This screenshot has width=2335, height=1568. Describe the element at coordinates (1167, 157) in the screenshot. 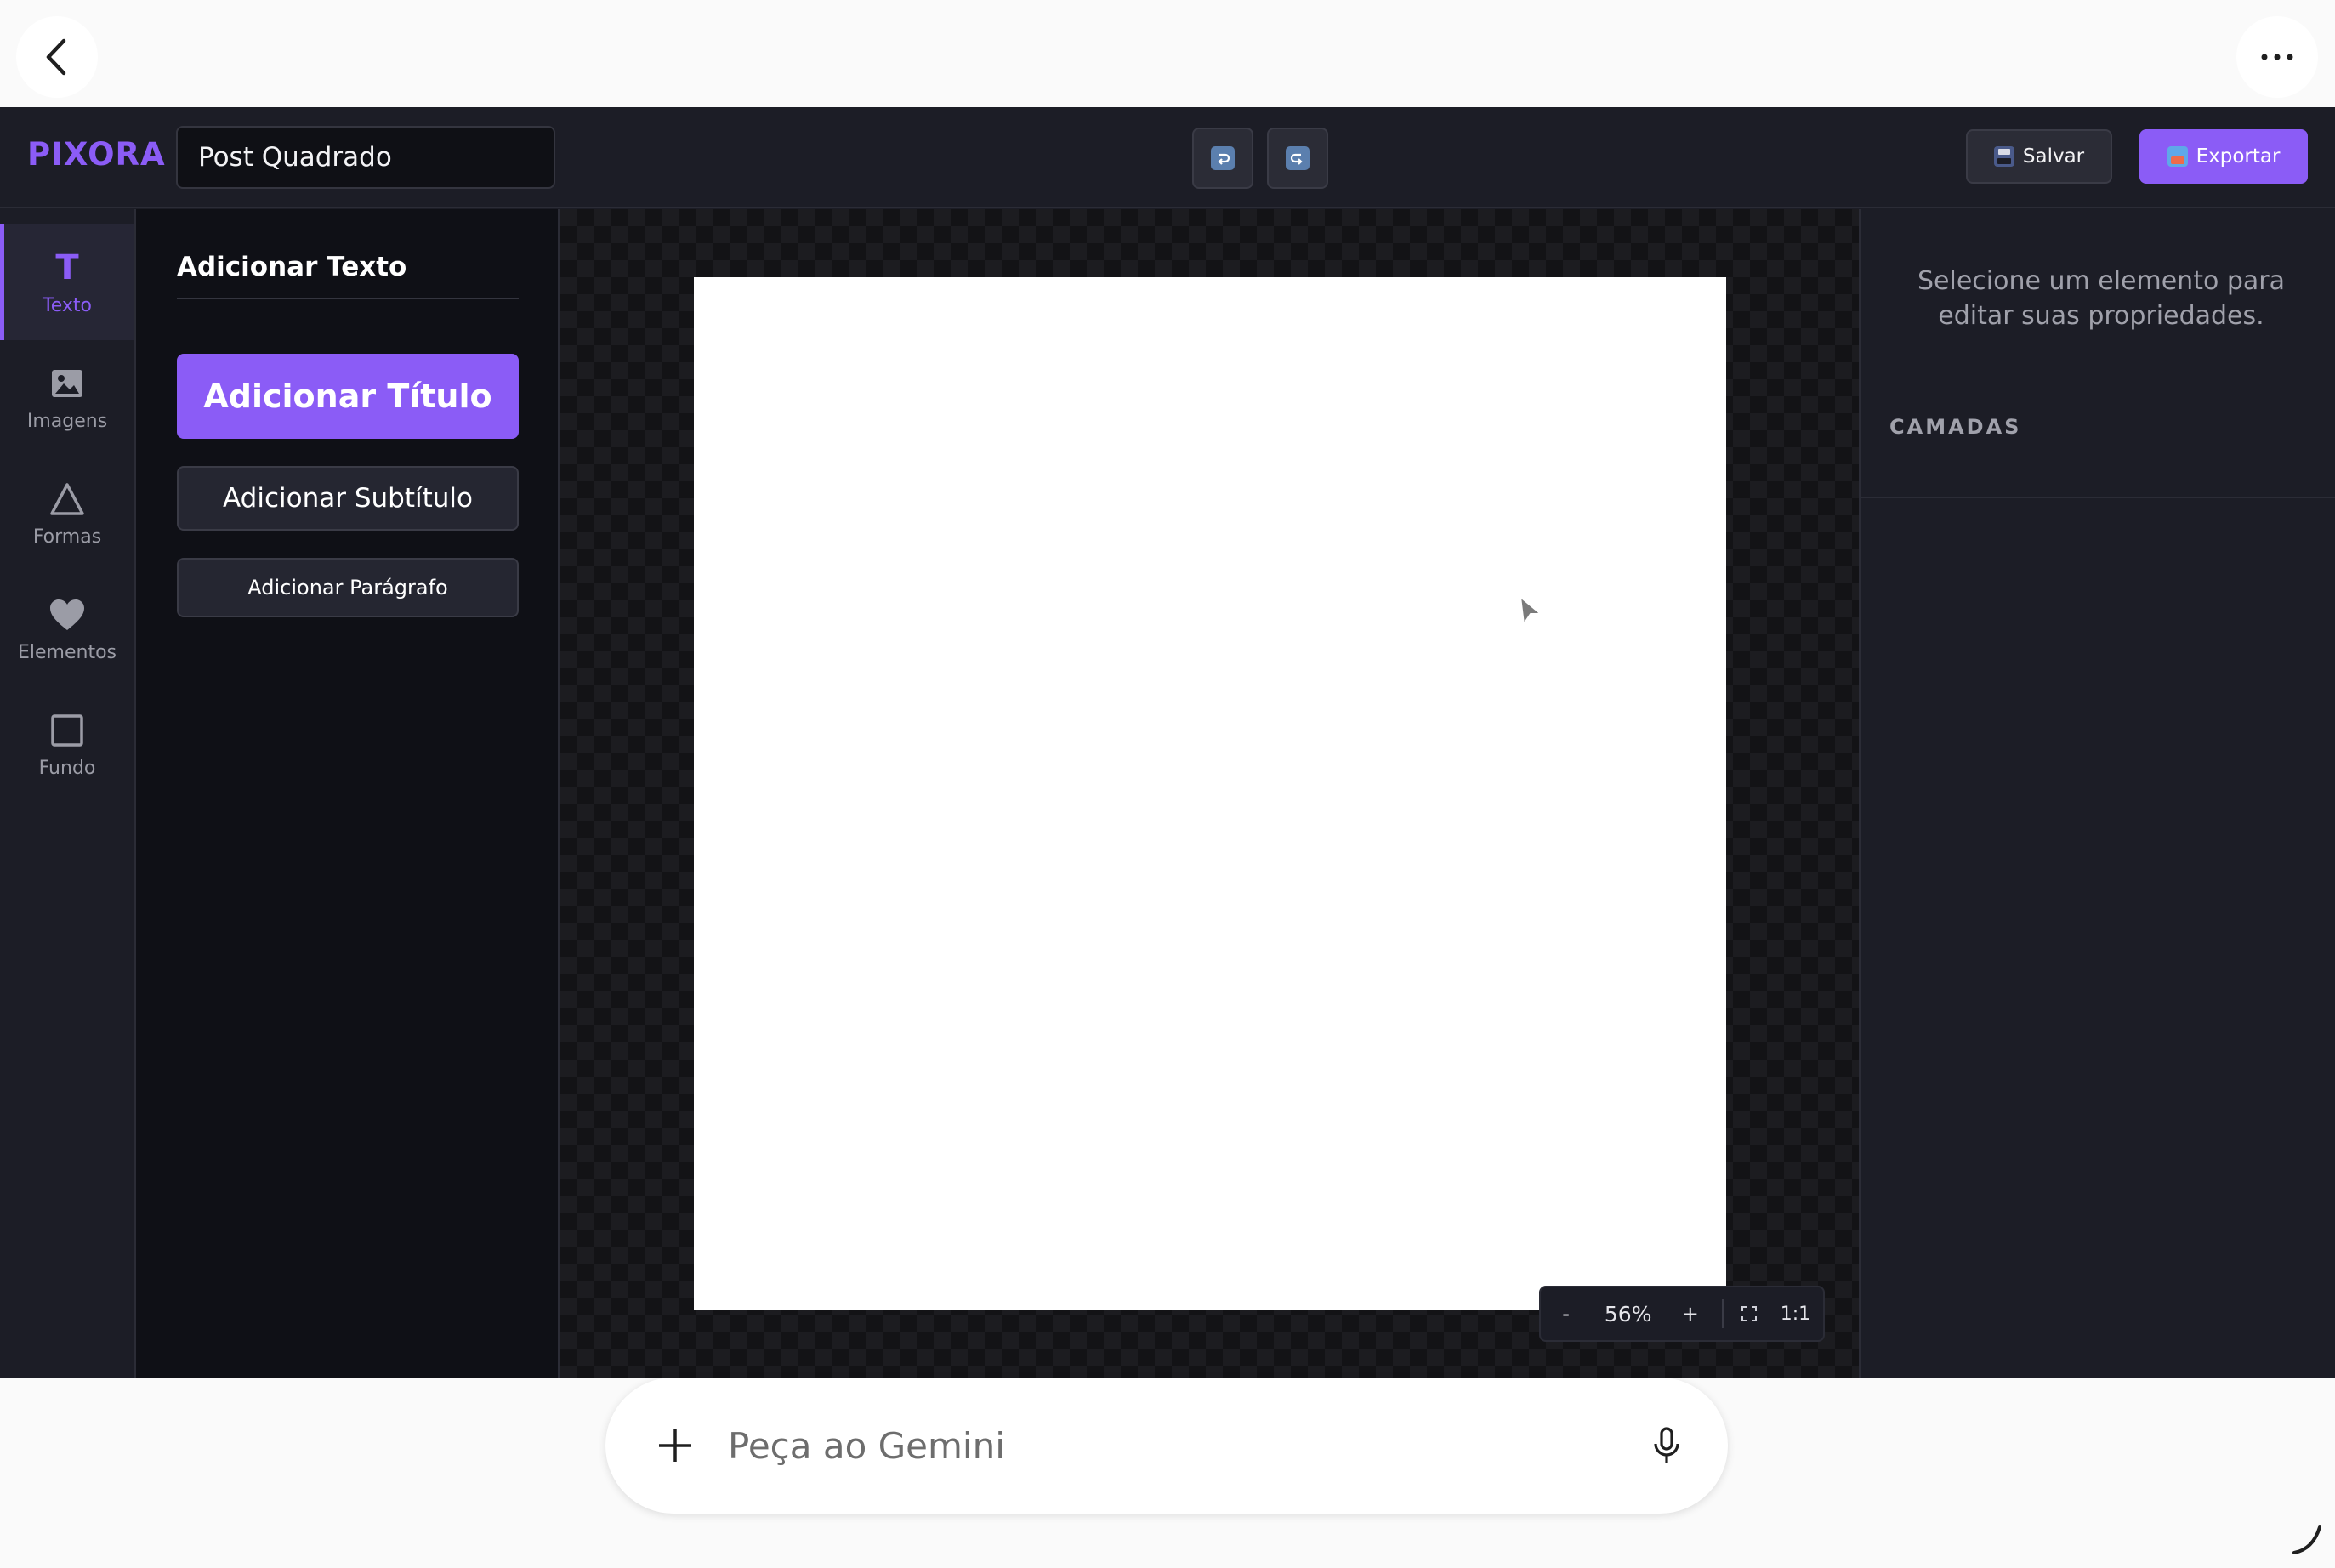

I see `app-header: PIXORA Salvar Exportar` at that location.